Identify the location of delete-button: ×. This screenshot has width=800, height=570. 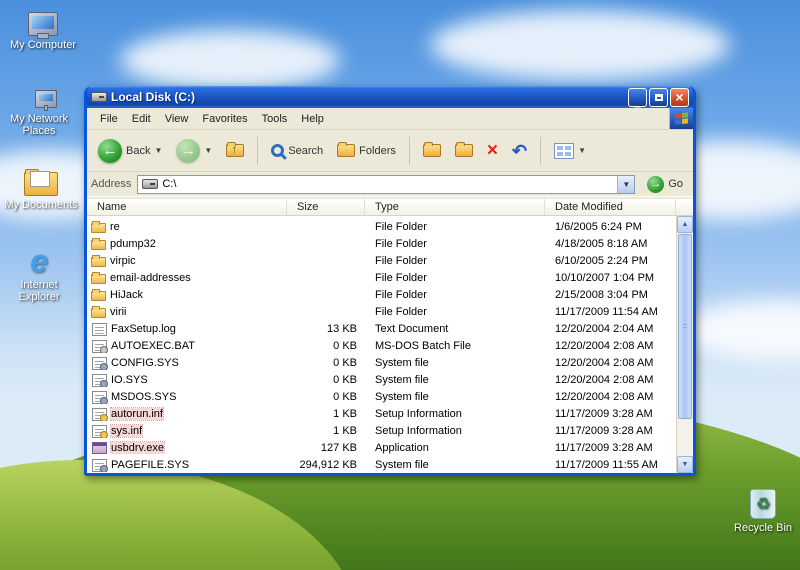
(492, 151).